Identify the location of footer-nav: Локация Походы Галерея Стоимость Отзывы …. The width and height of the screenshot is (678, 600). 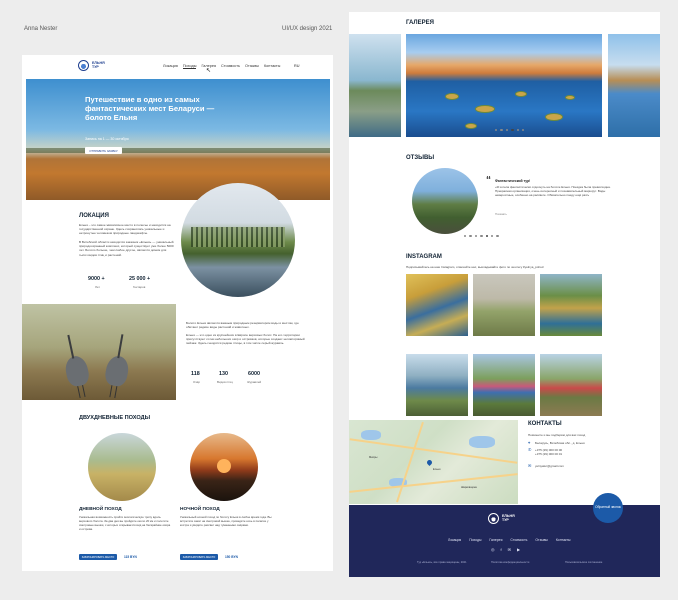
(509, 540).